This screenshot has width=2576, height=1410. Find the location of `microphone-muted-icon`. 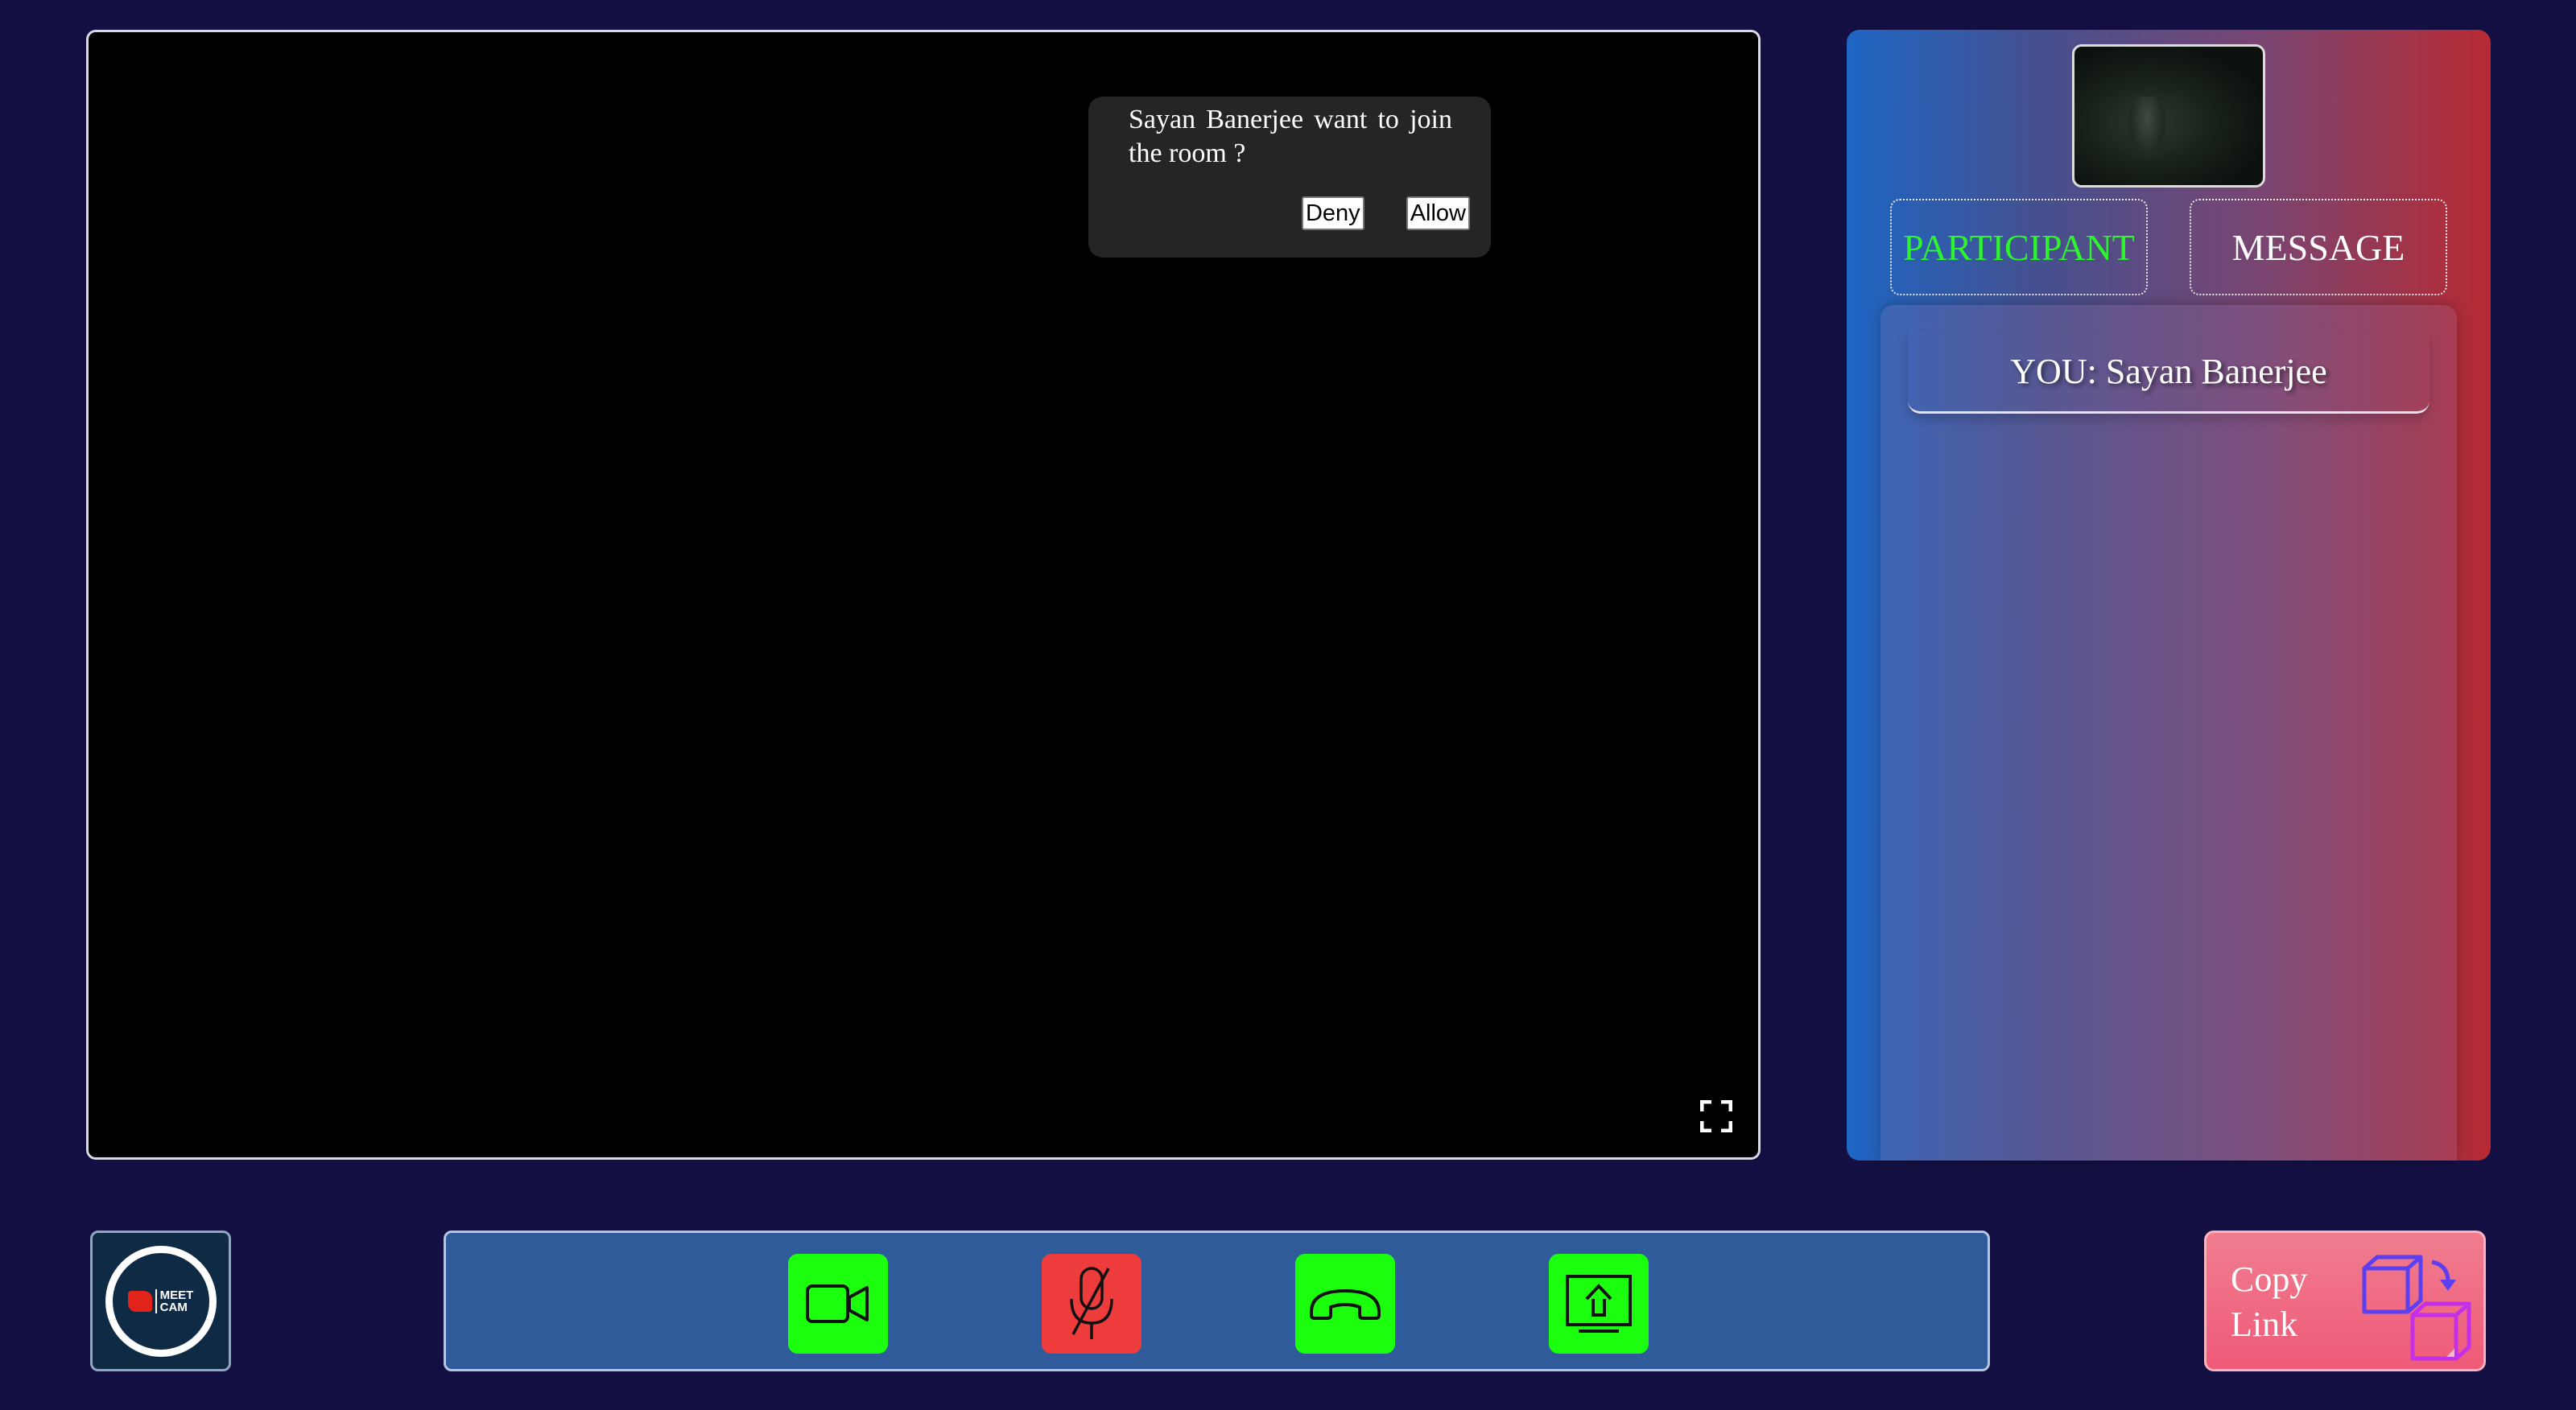

microphone-muted-icon is located at coordinates (1091, 1303).